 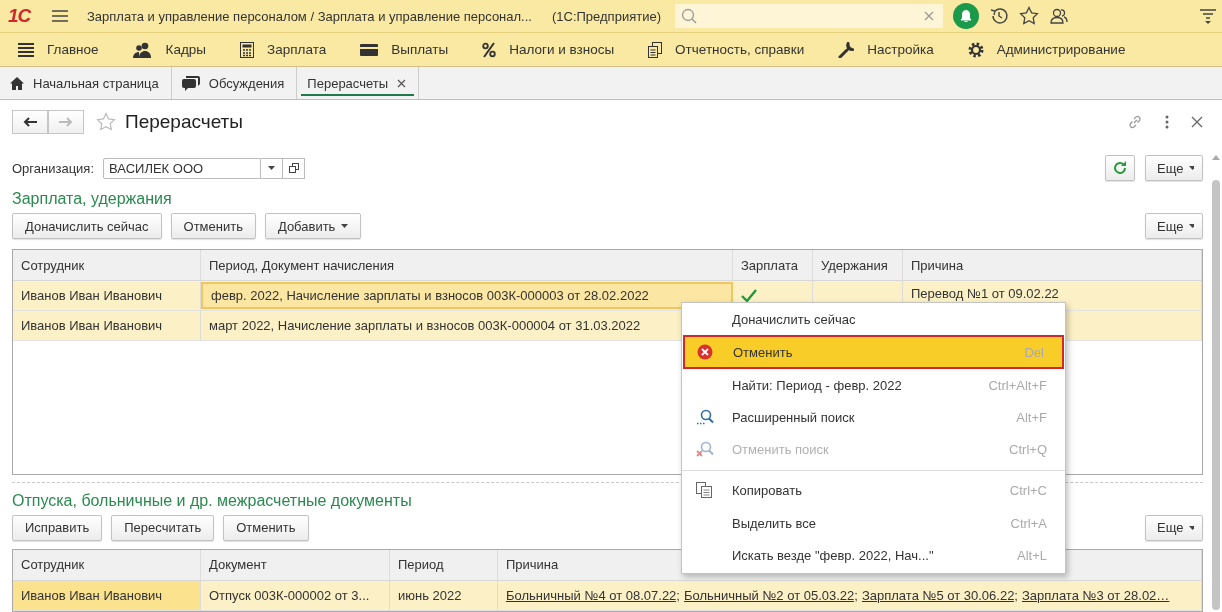 What do you see at coordinates (928, 16) in the screenshot?
I see `clear-icon` at bounding box center [928, 16].